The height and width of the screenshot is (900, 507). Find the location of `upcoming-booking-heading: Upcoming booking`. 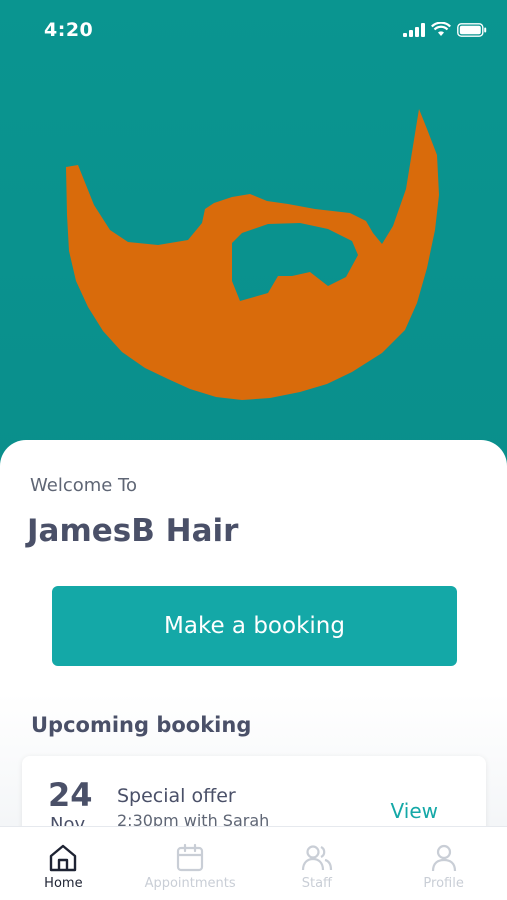

upcoming-booking-heading: Upcoming booking is located at coordinates (141, 725).